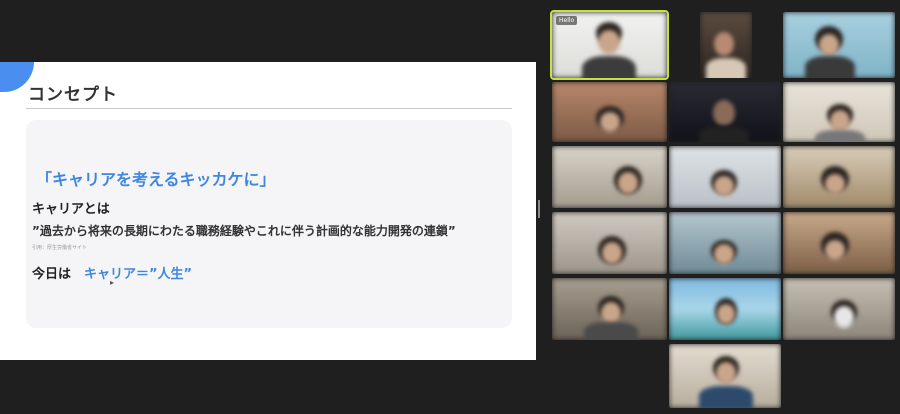 This screenshot has width=900, height=414. I want to click on slide-title: コンセプト, so click(73, 95).